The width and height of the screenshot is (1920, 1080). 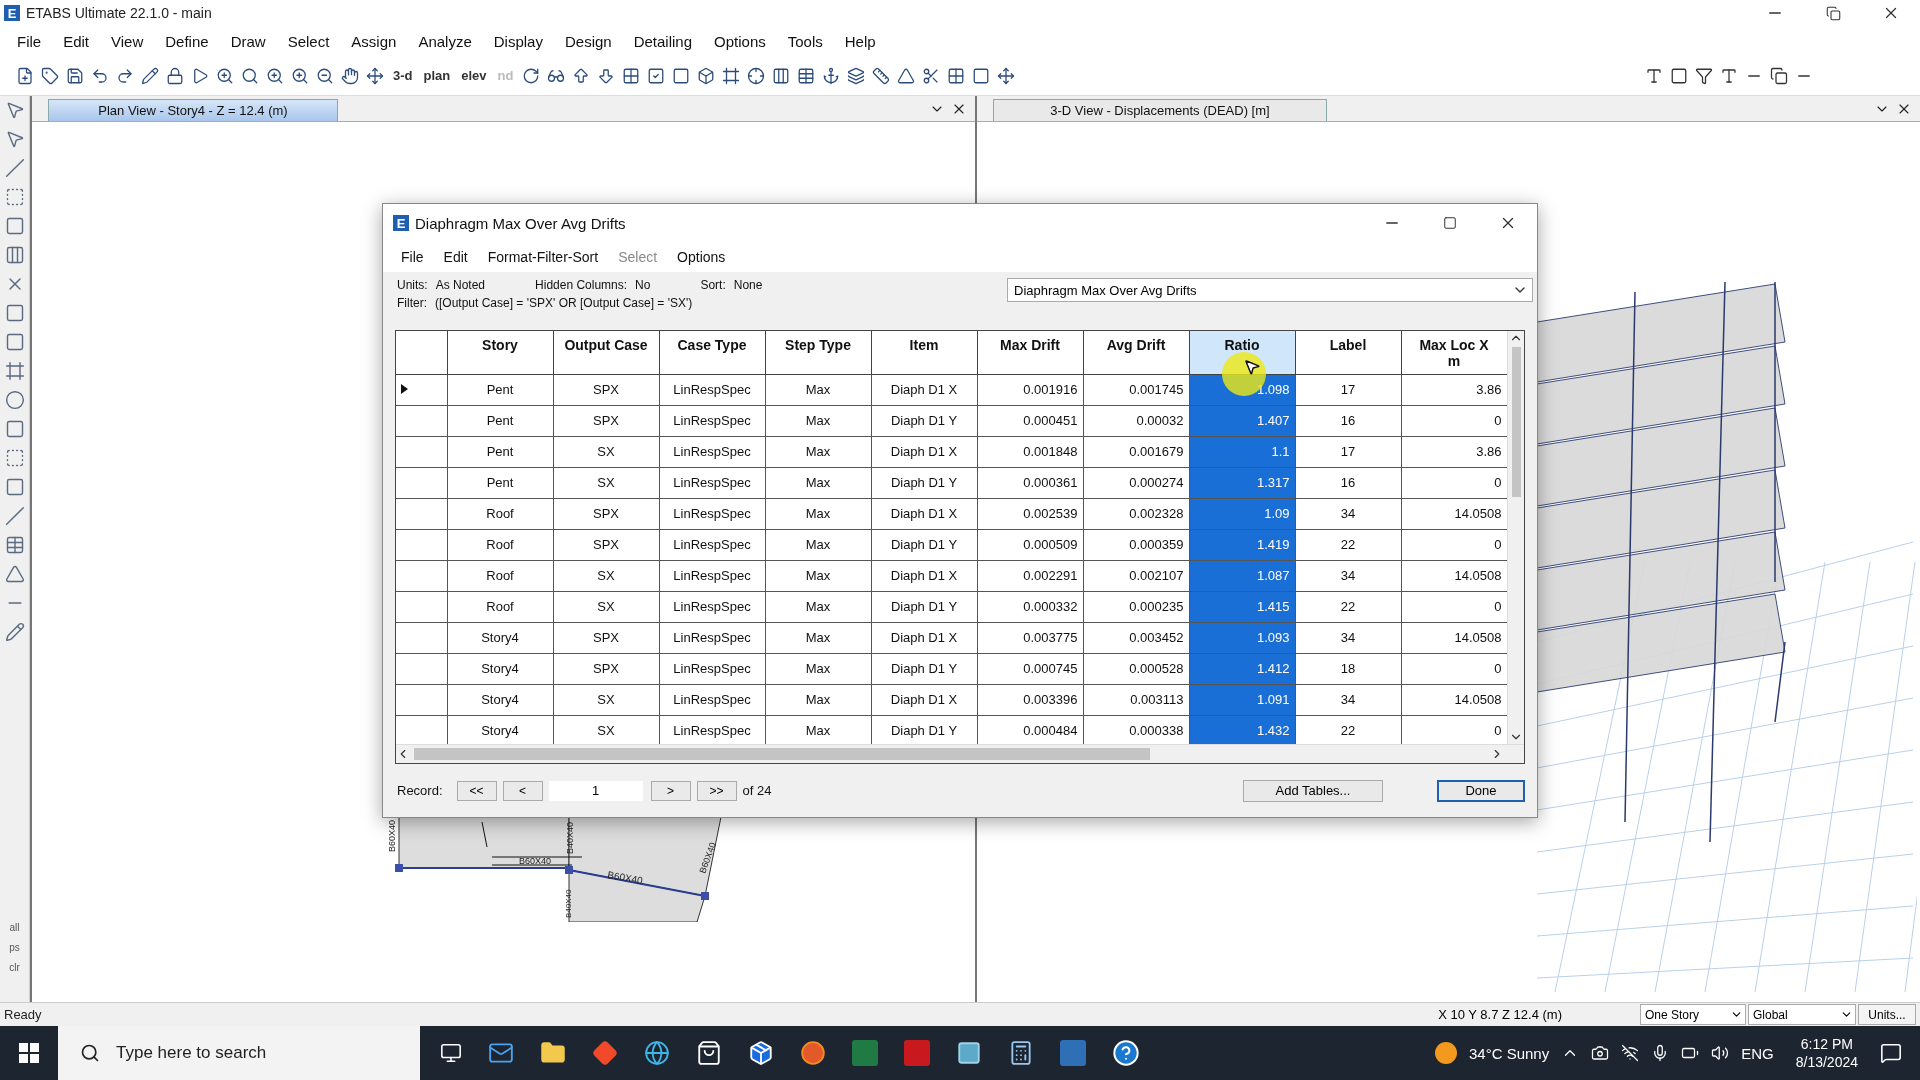 I want to click on column-header: Step Type, so click(x=818, y=352).